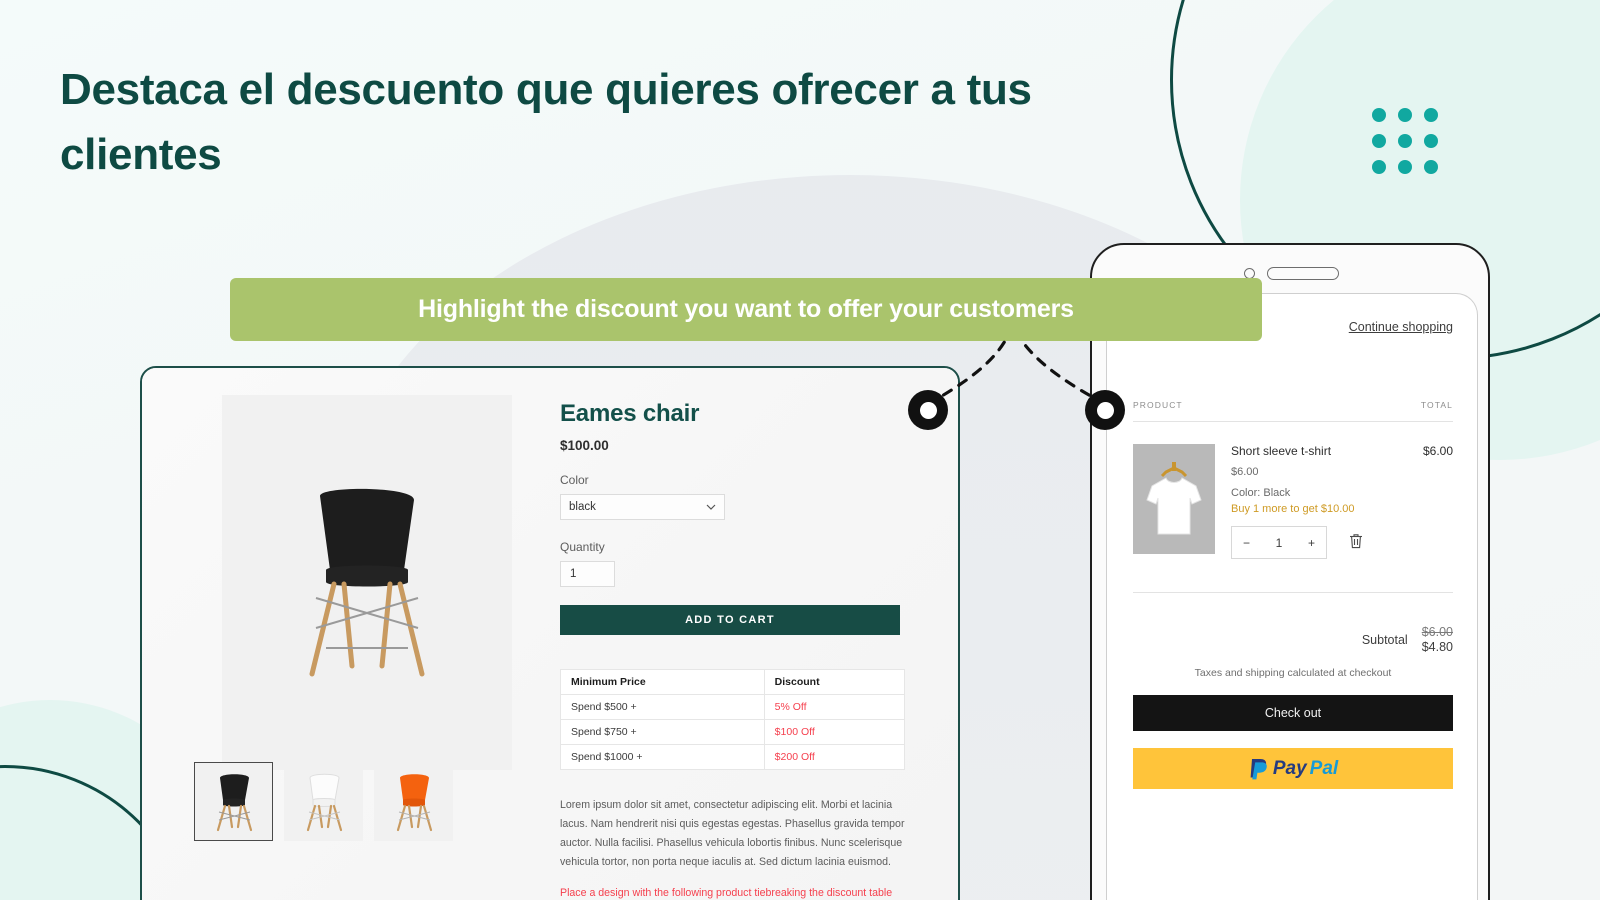 The image size is (1600, 900). Describe the element at coordinates (1016, 372) in the screenshot. I see `connector-lines` at that location.